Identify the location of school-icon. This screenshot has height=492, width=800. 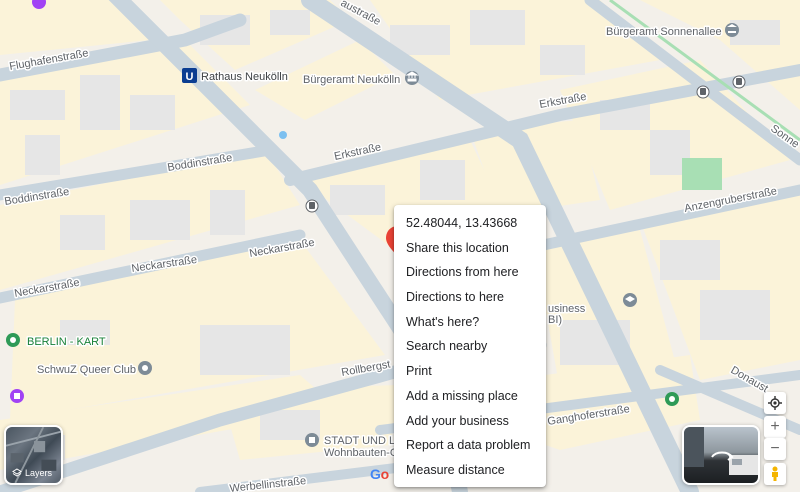
(630, 300).